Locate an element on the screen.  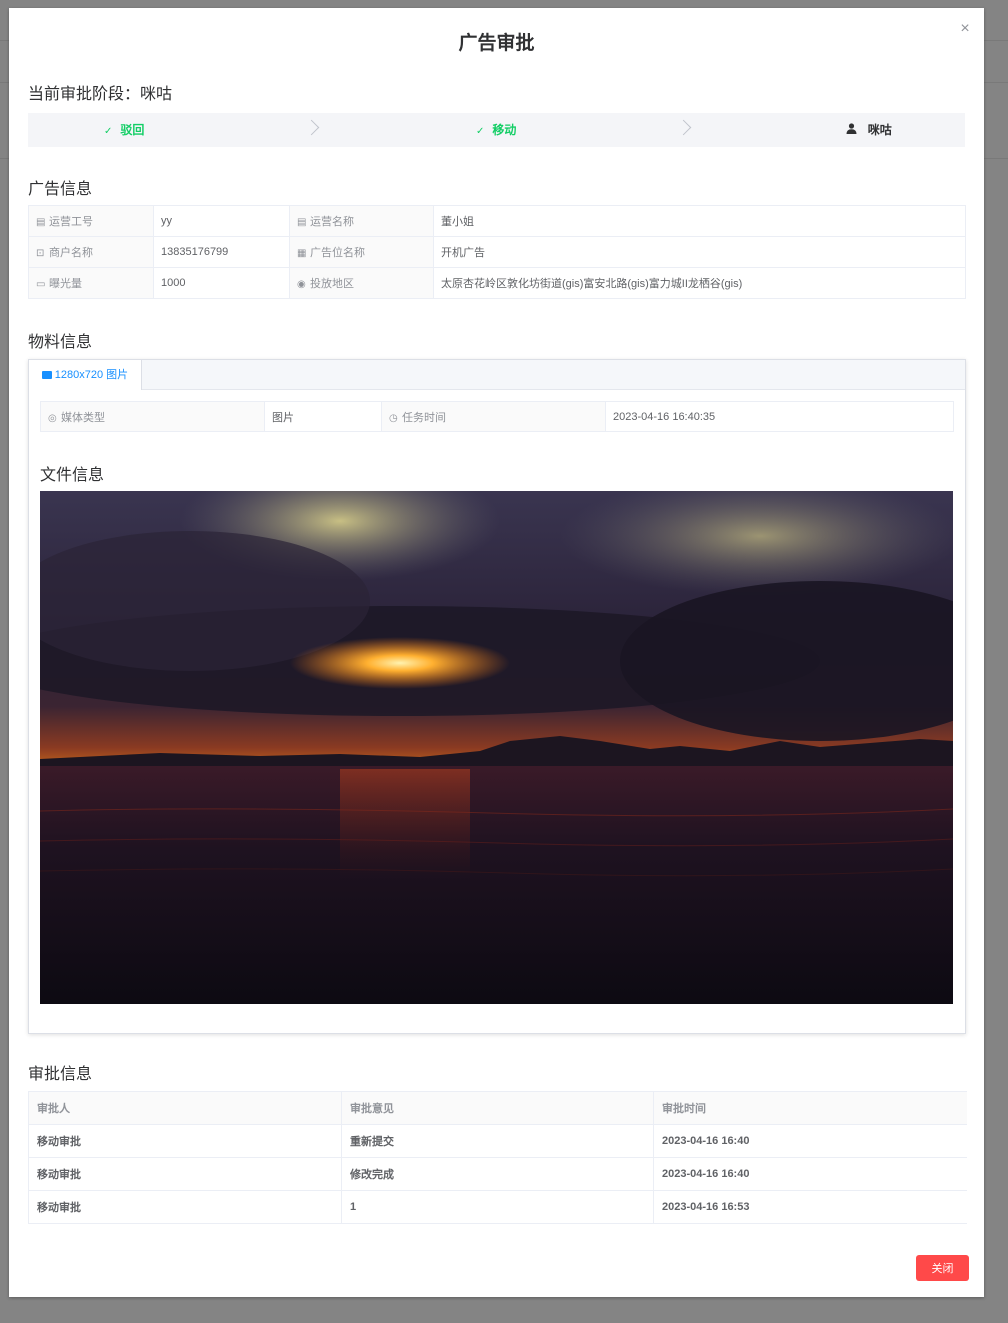
image-icon is located at coordinates (46, 375).